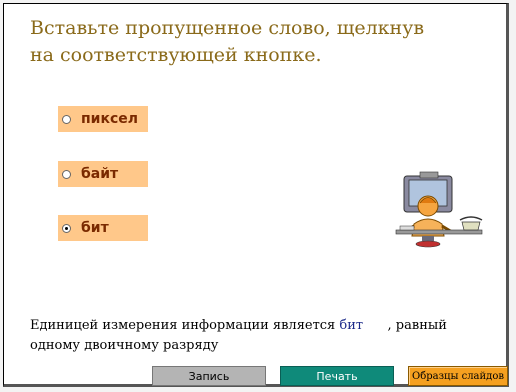 The image size is (516, 392). What do you see at coordinates (95, 228) in the screenshot?
I see `option-label: бит` at bounding box center [95, 228].